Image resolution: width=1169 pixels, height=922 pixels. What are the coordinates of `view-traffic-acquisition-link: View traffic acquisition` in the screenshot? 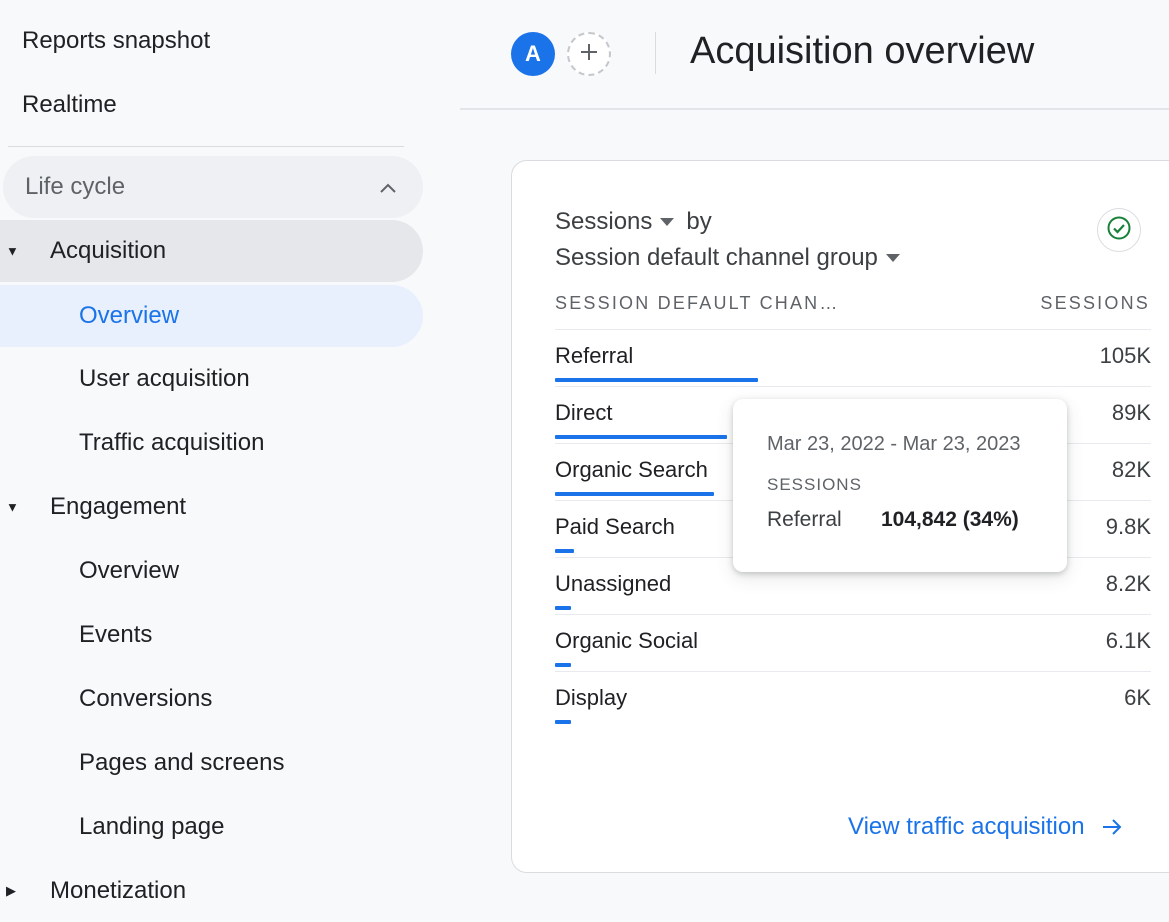 It's located at (985, 827).